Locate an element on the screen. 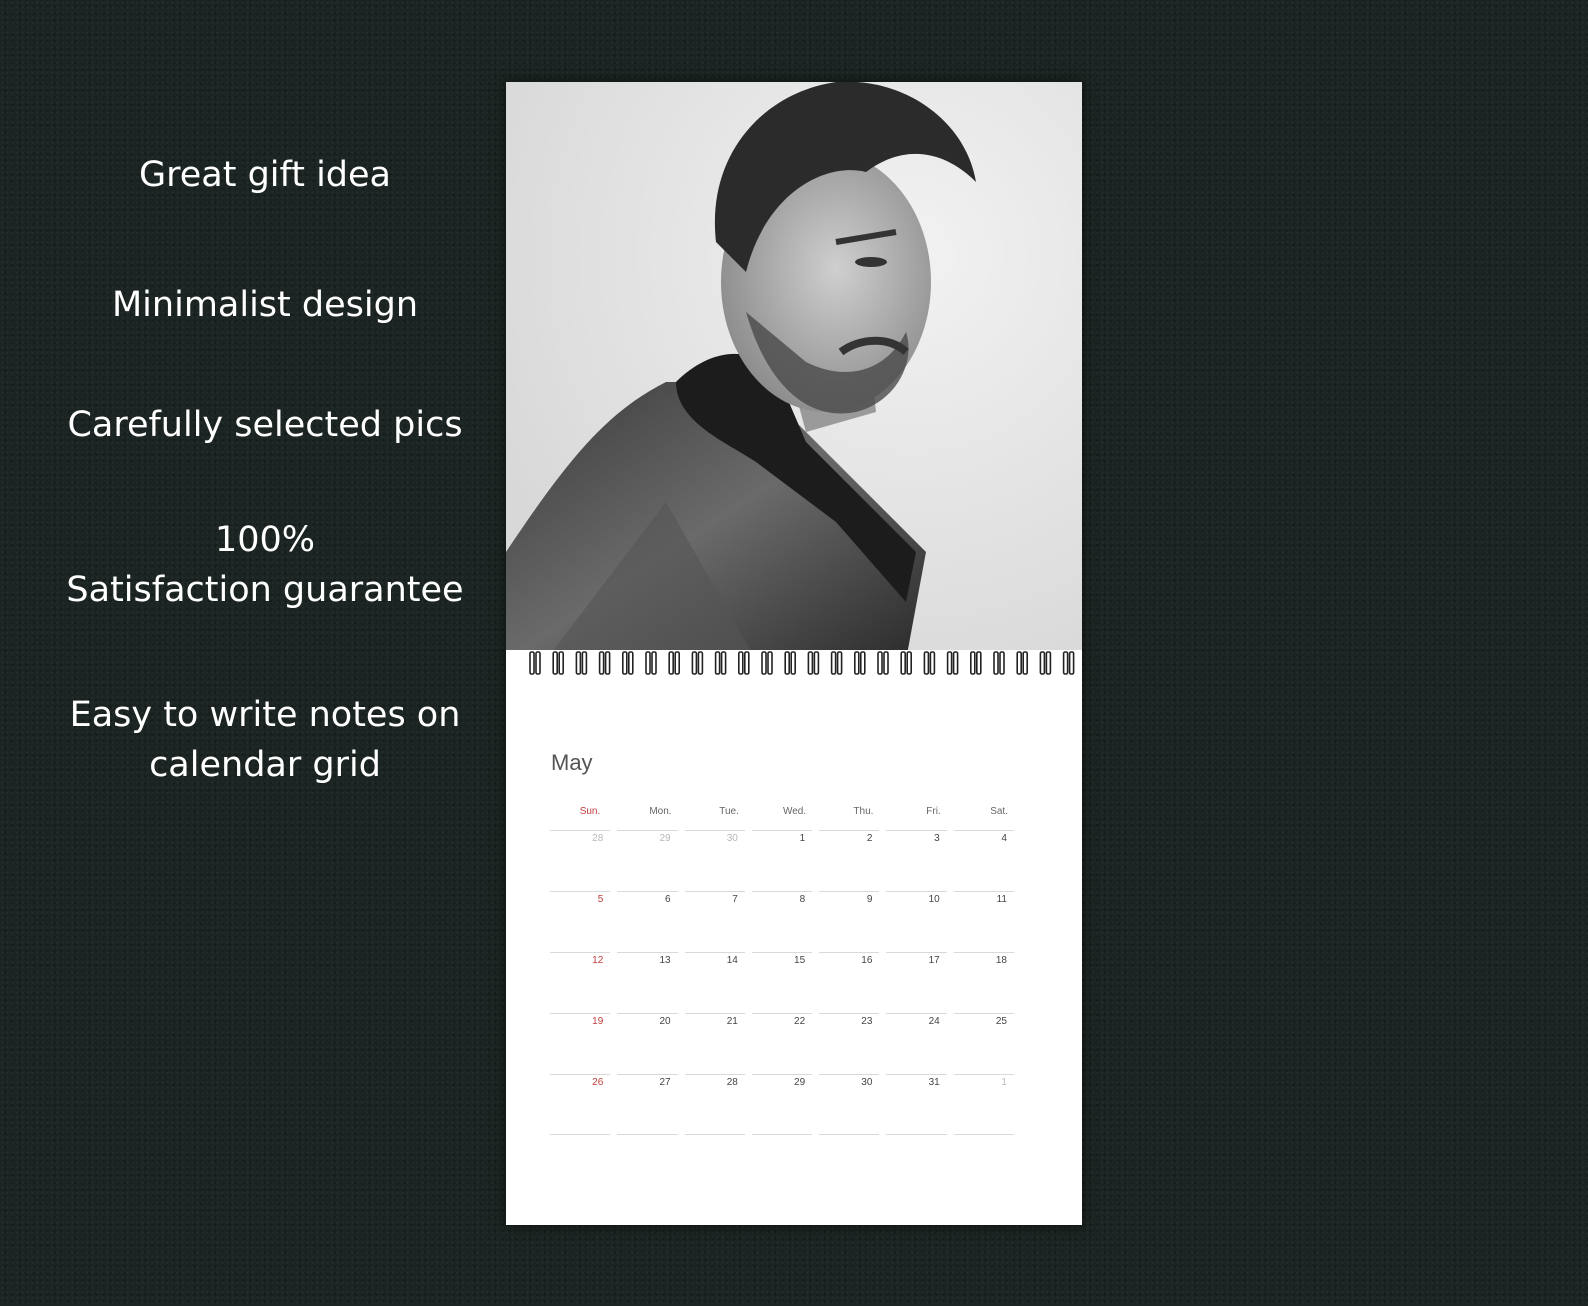 The image size is (1588, 1306). day-cell: 9 is located at coordinates (849, 921).